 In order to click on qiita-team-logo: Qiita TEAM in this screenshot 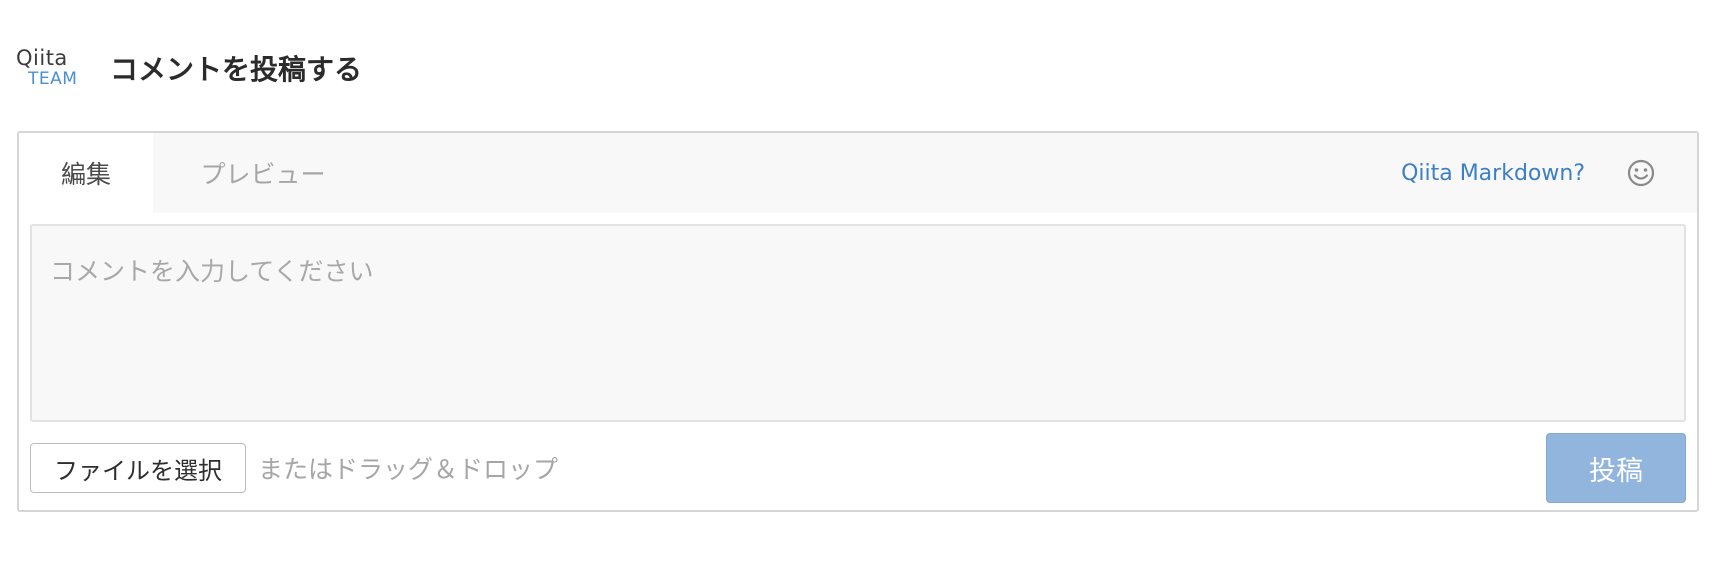, I will do `click(49, 68)`.